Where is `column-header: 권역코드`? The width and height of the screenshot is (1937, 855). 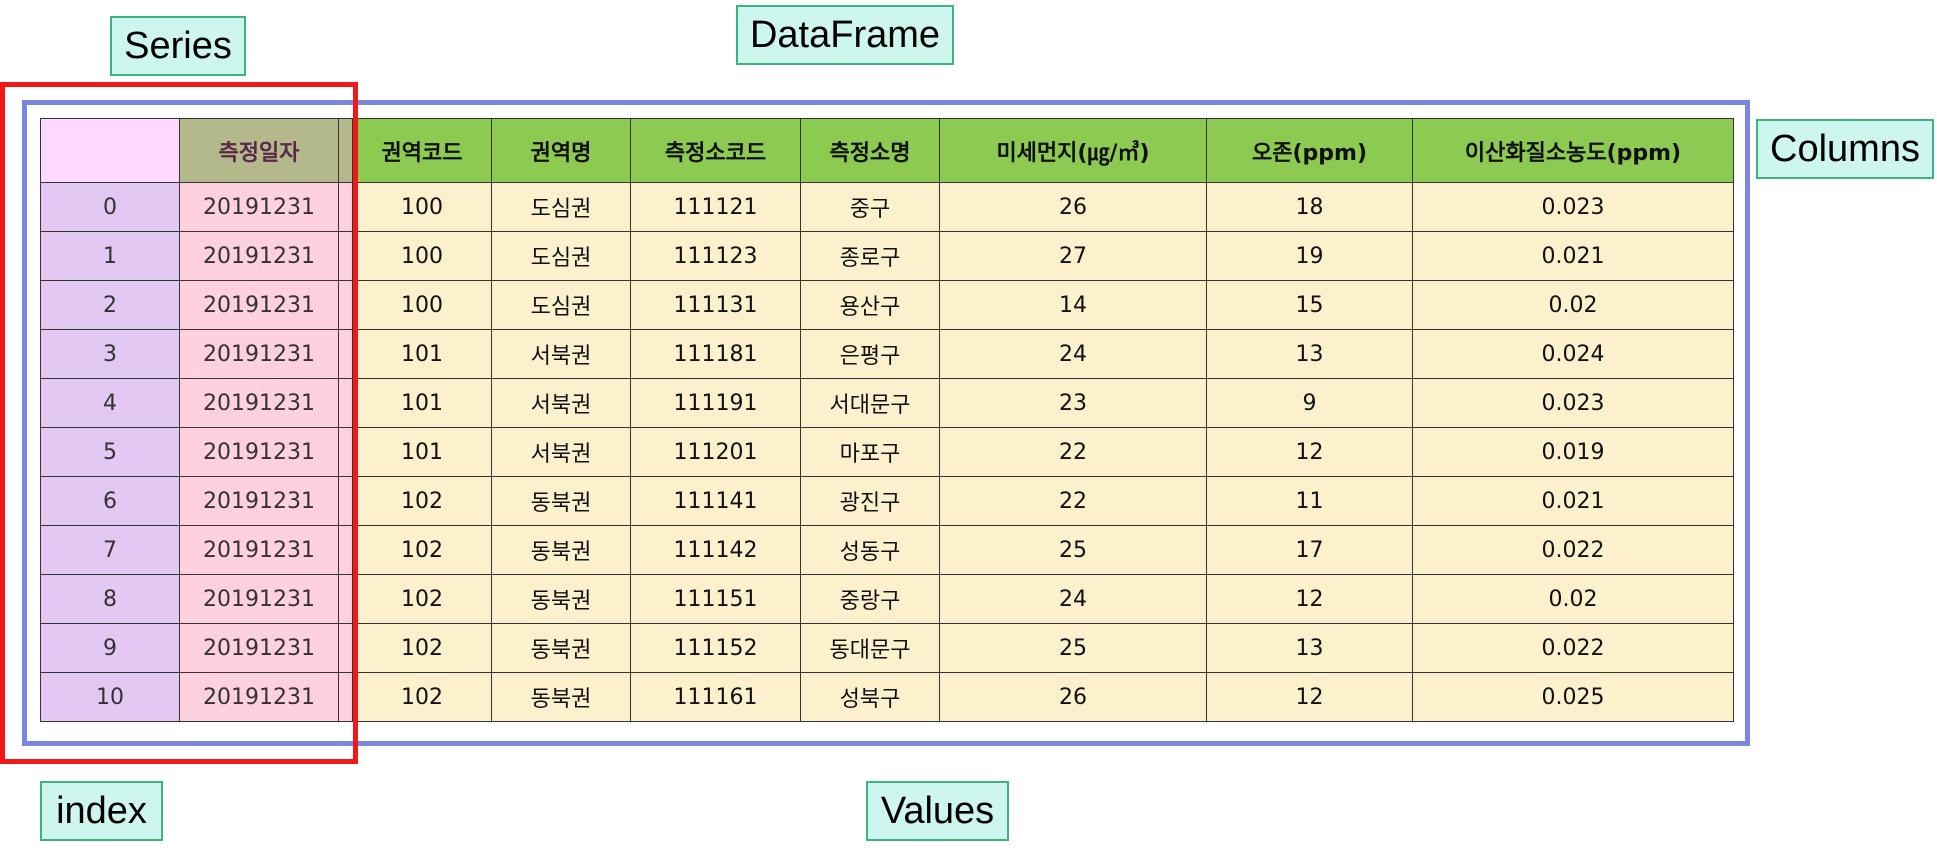
column-header: 권역코드 is located at coordinates (422, 150).